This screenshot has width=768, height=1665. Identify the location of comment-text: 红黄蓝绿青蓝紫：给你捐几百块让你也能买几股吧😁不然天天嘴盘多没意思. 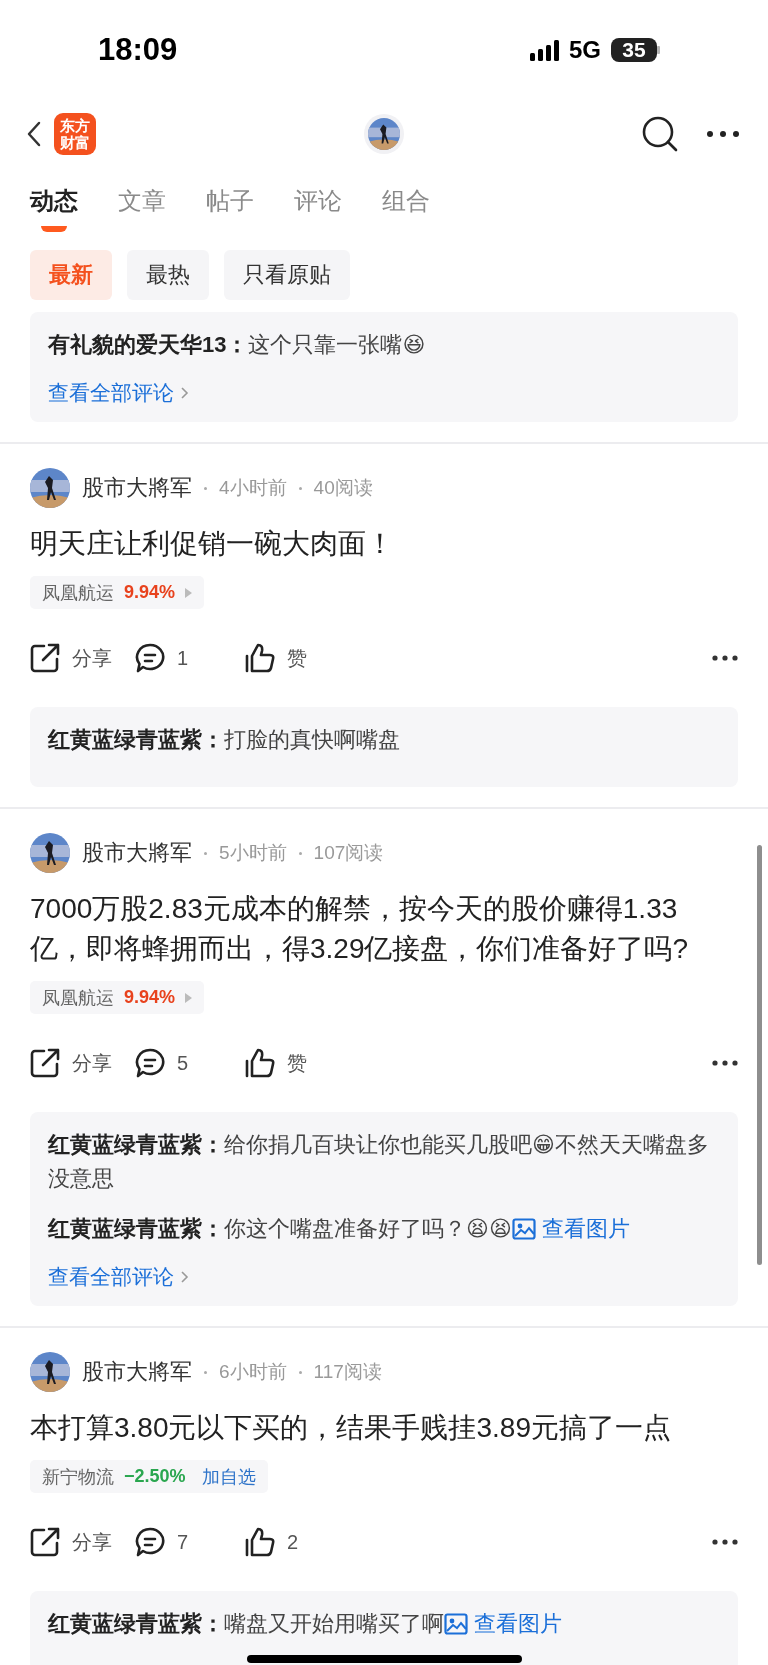
(378, 1161).